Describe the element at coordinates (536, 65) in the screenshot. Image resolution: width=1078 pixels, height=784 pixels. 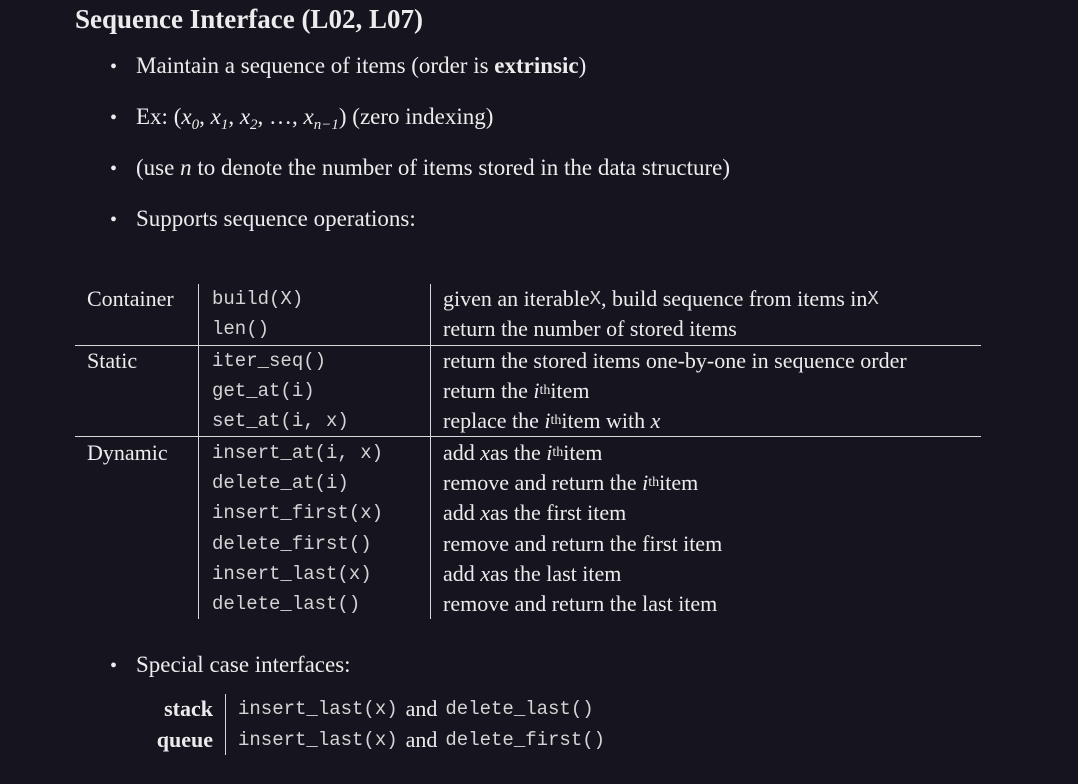
I see `bullet-bold: extrinsic` at that location.